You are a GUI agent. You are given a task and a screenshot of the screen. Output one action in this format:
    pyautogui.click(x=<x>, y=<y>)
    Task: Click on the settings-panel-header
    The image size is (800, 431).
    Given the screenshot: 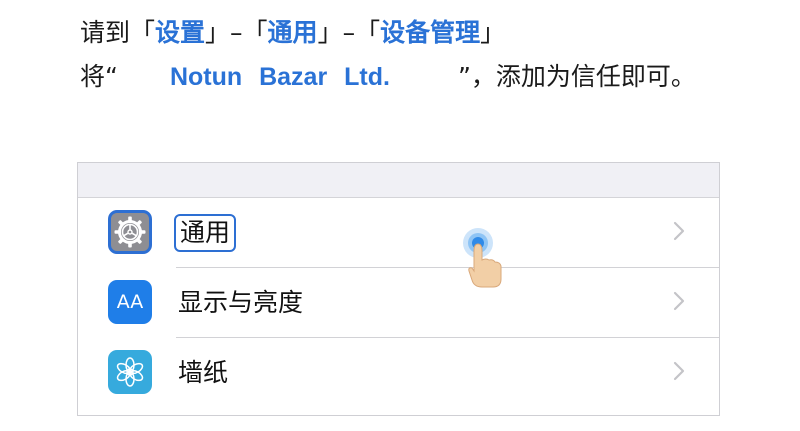 What is the action you would take?
    pyautogui.click(x=398, y=180)
    